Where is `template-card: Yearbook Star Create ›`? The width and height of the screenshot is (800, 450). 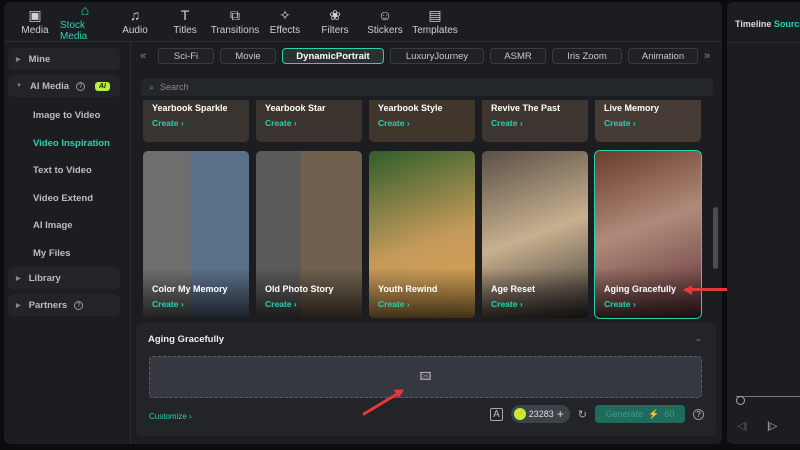
template-card: Yearbook Star Create › is located at coordinates (309, 121).